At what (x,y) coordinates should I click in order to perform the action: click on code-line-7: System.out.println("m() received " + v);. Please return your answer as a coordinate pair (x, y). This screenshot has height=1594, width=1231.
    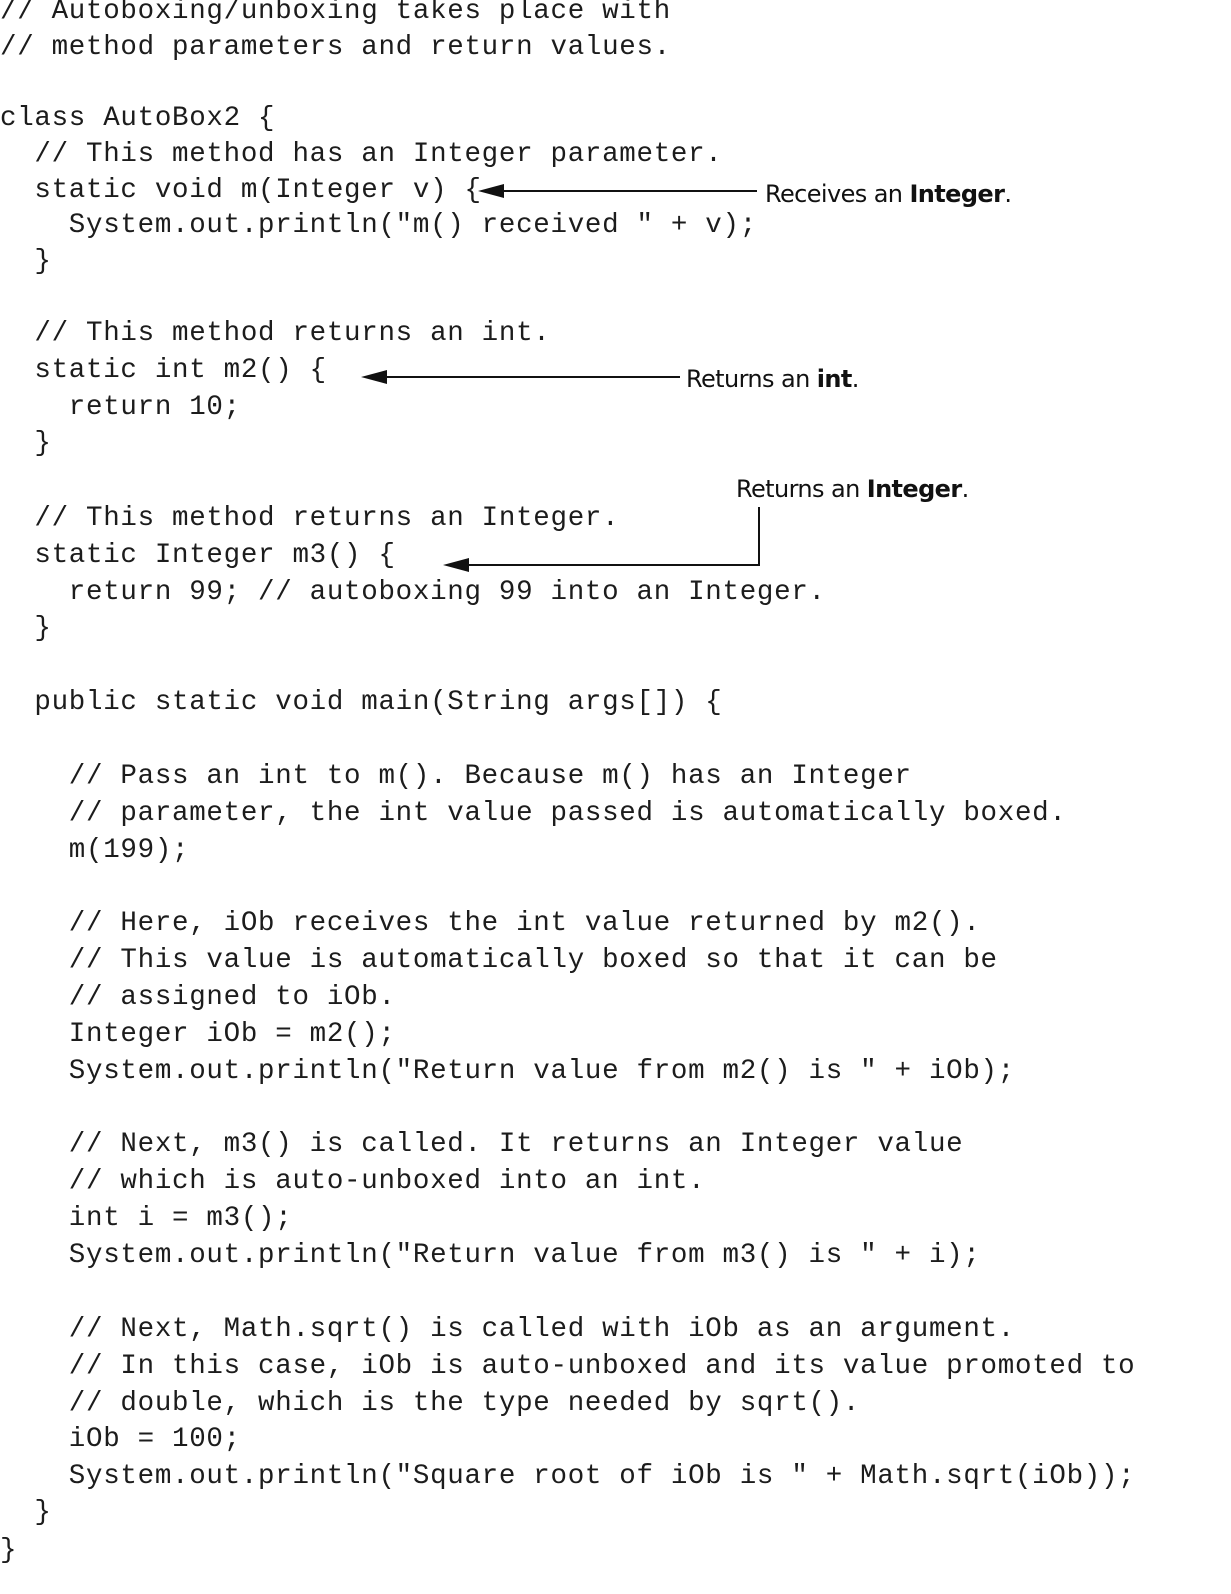
    Looking at the image, I should click on (378, 225).